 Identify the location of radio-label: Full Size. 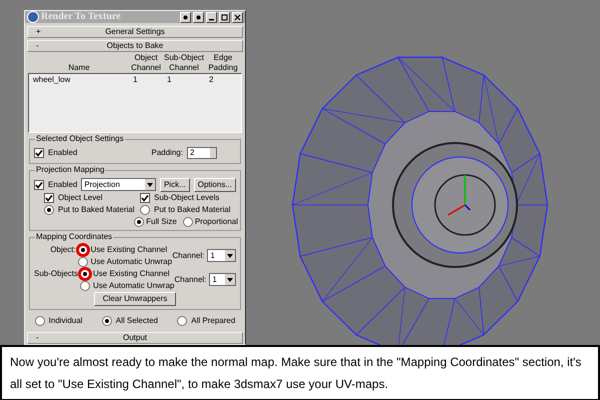
(161, 221).